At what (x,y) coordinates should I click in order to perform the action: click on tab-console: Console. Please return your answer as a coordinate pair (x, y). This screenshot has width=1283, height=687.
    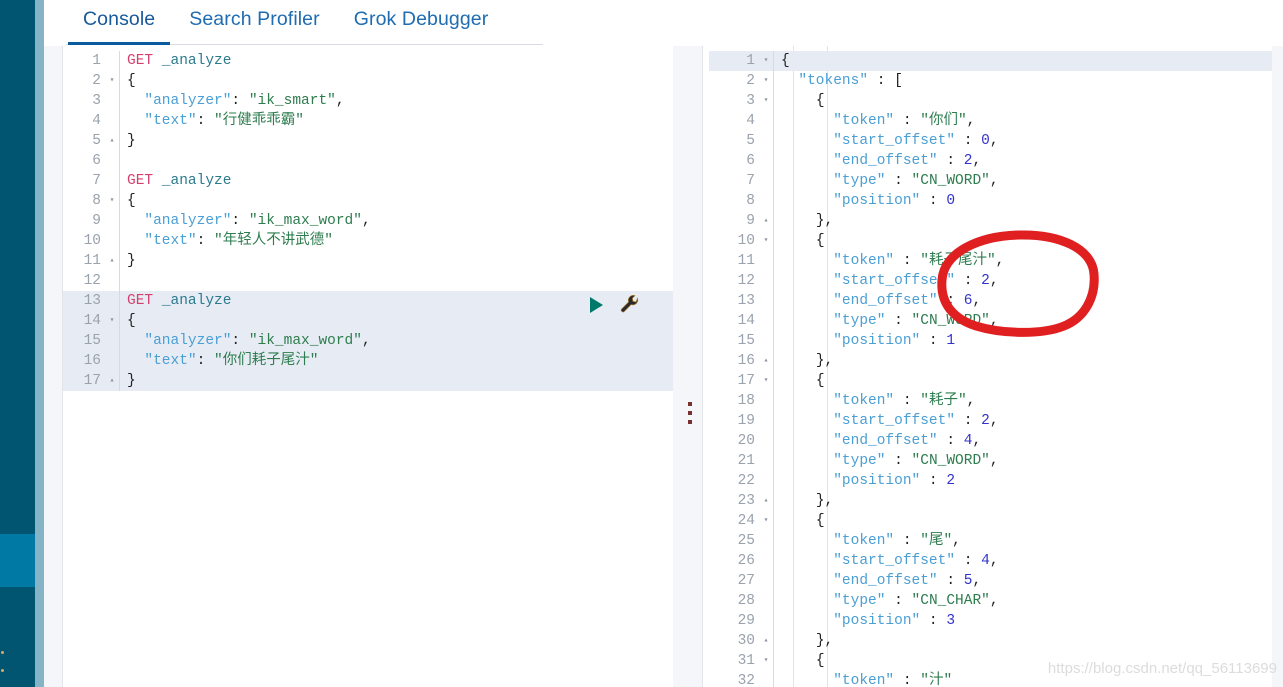
    Looking at the image, I should click on (119, 23).